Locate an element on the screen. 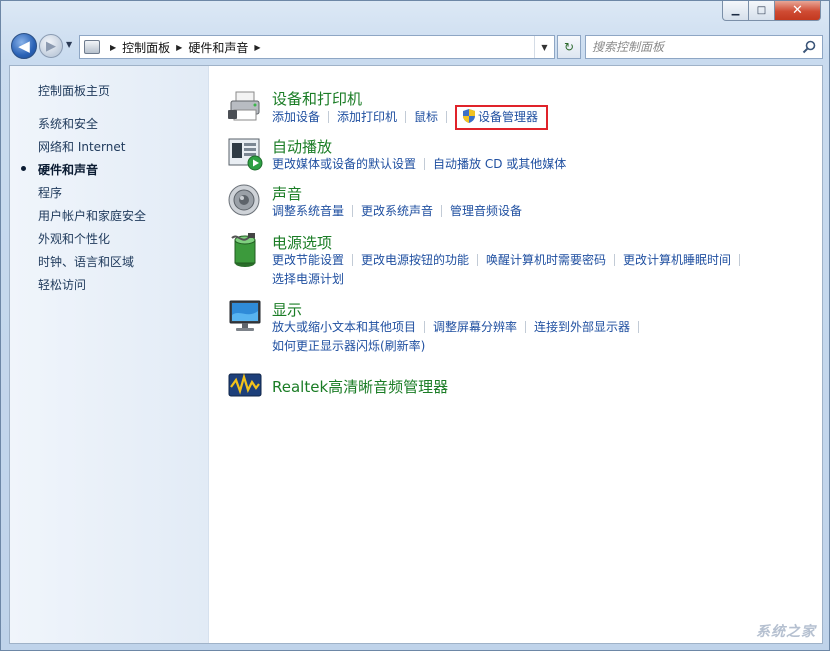 The image size is (830, 651). category-links-autoplay: 更改媒体或设备的默认设置 自动播放 CD 或其他媒体 is located at coordinates (542, 164).